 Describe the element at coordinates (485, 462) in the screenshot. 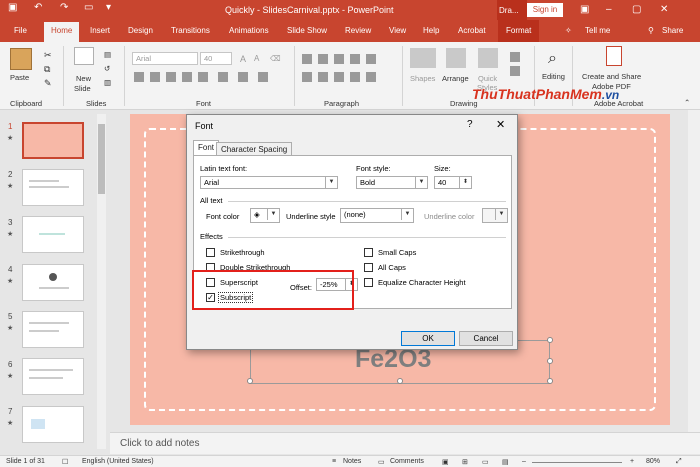

I see `reading-view-icon: ▭` at that location.